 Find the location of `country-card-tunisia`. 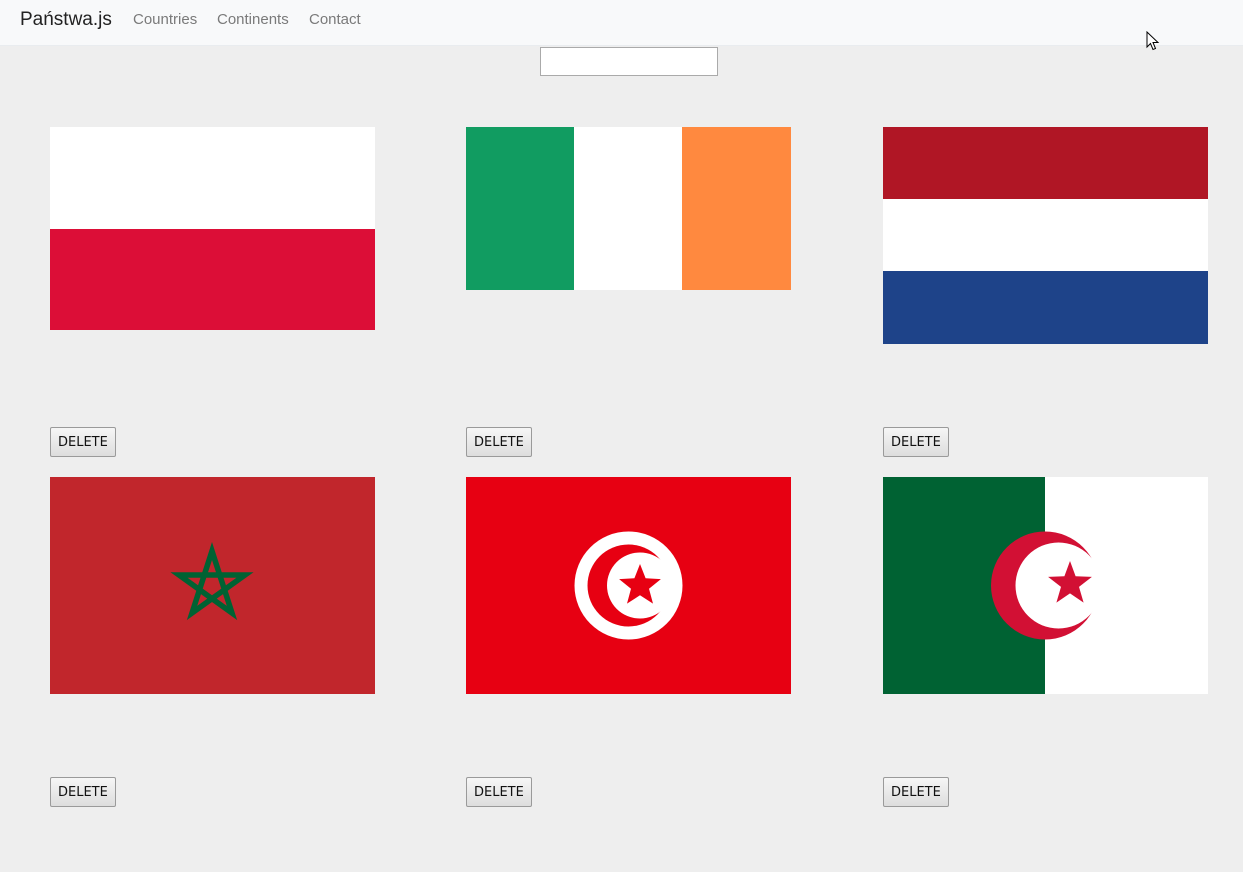

country-card-tunisia is located at coordinates (628, 585).